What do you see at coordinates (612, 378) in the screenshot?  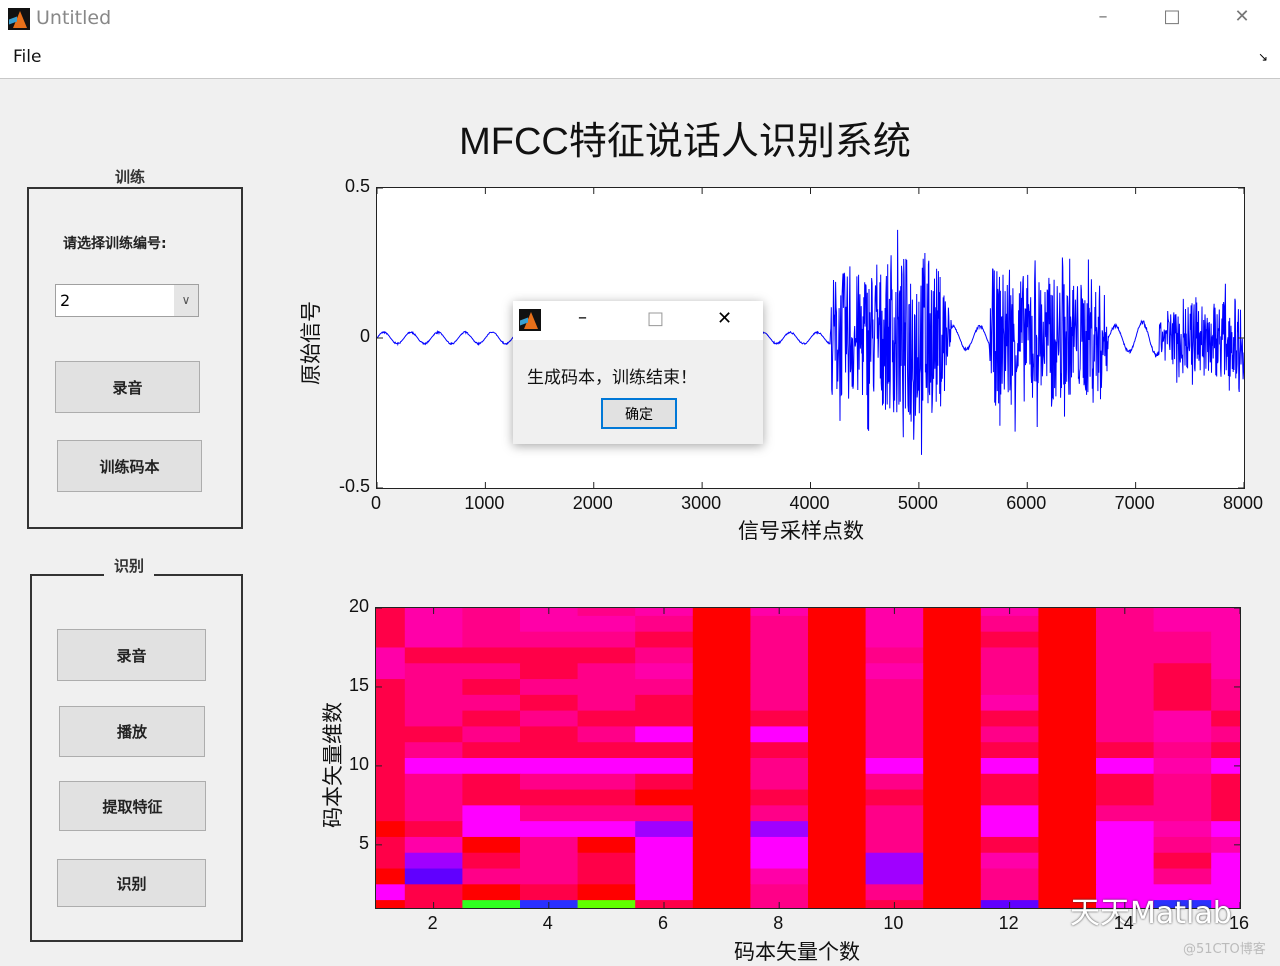 I see `dialog-message: 生成码本，训练结束！` at bounding box center [612, 378].